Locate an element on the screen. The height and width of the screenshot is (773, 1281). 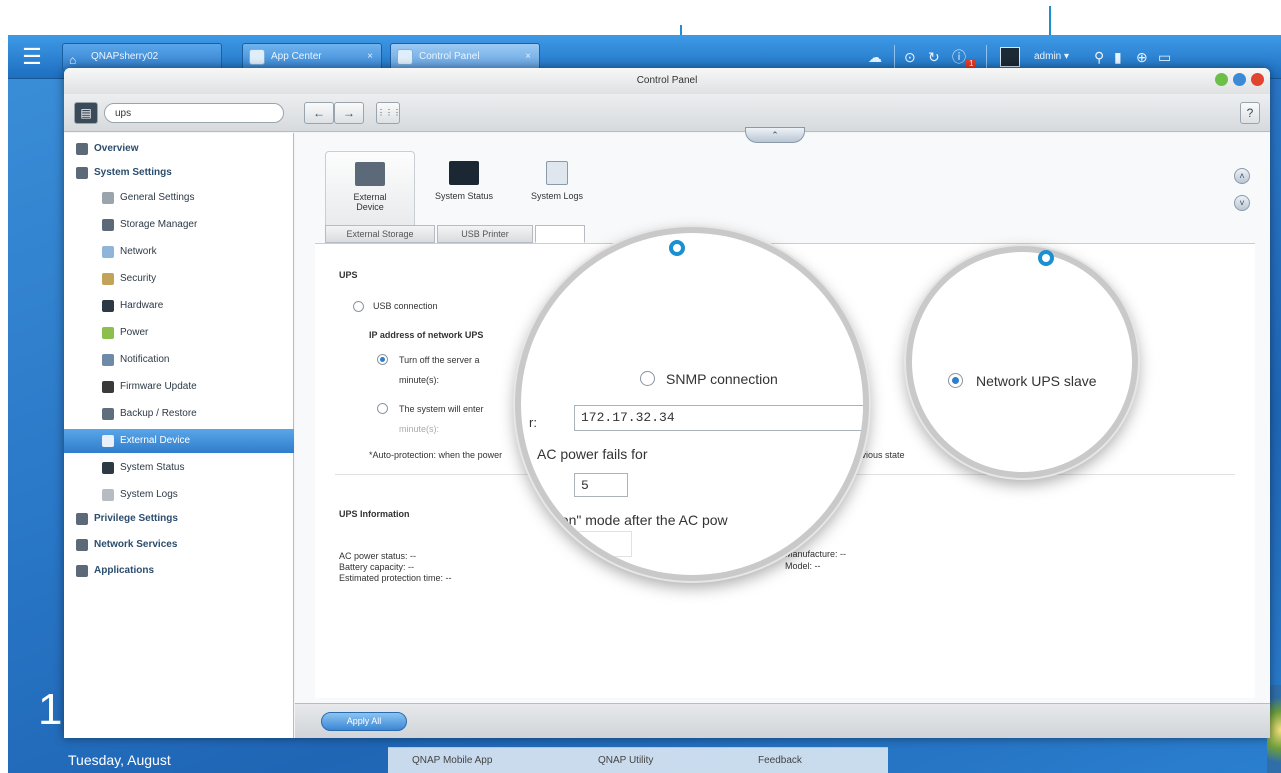
tab-external-storage: External Storage is located at coordinates (380, 234).